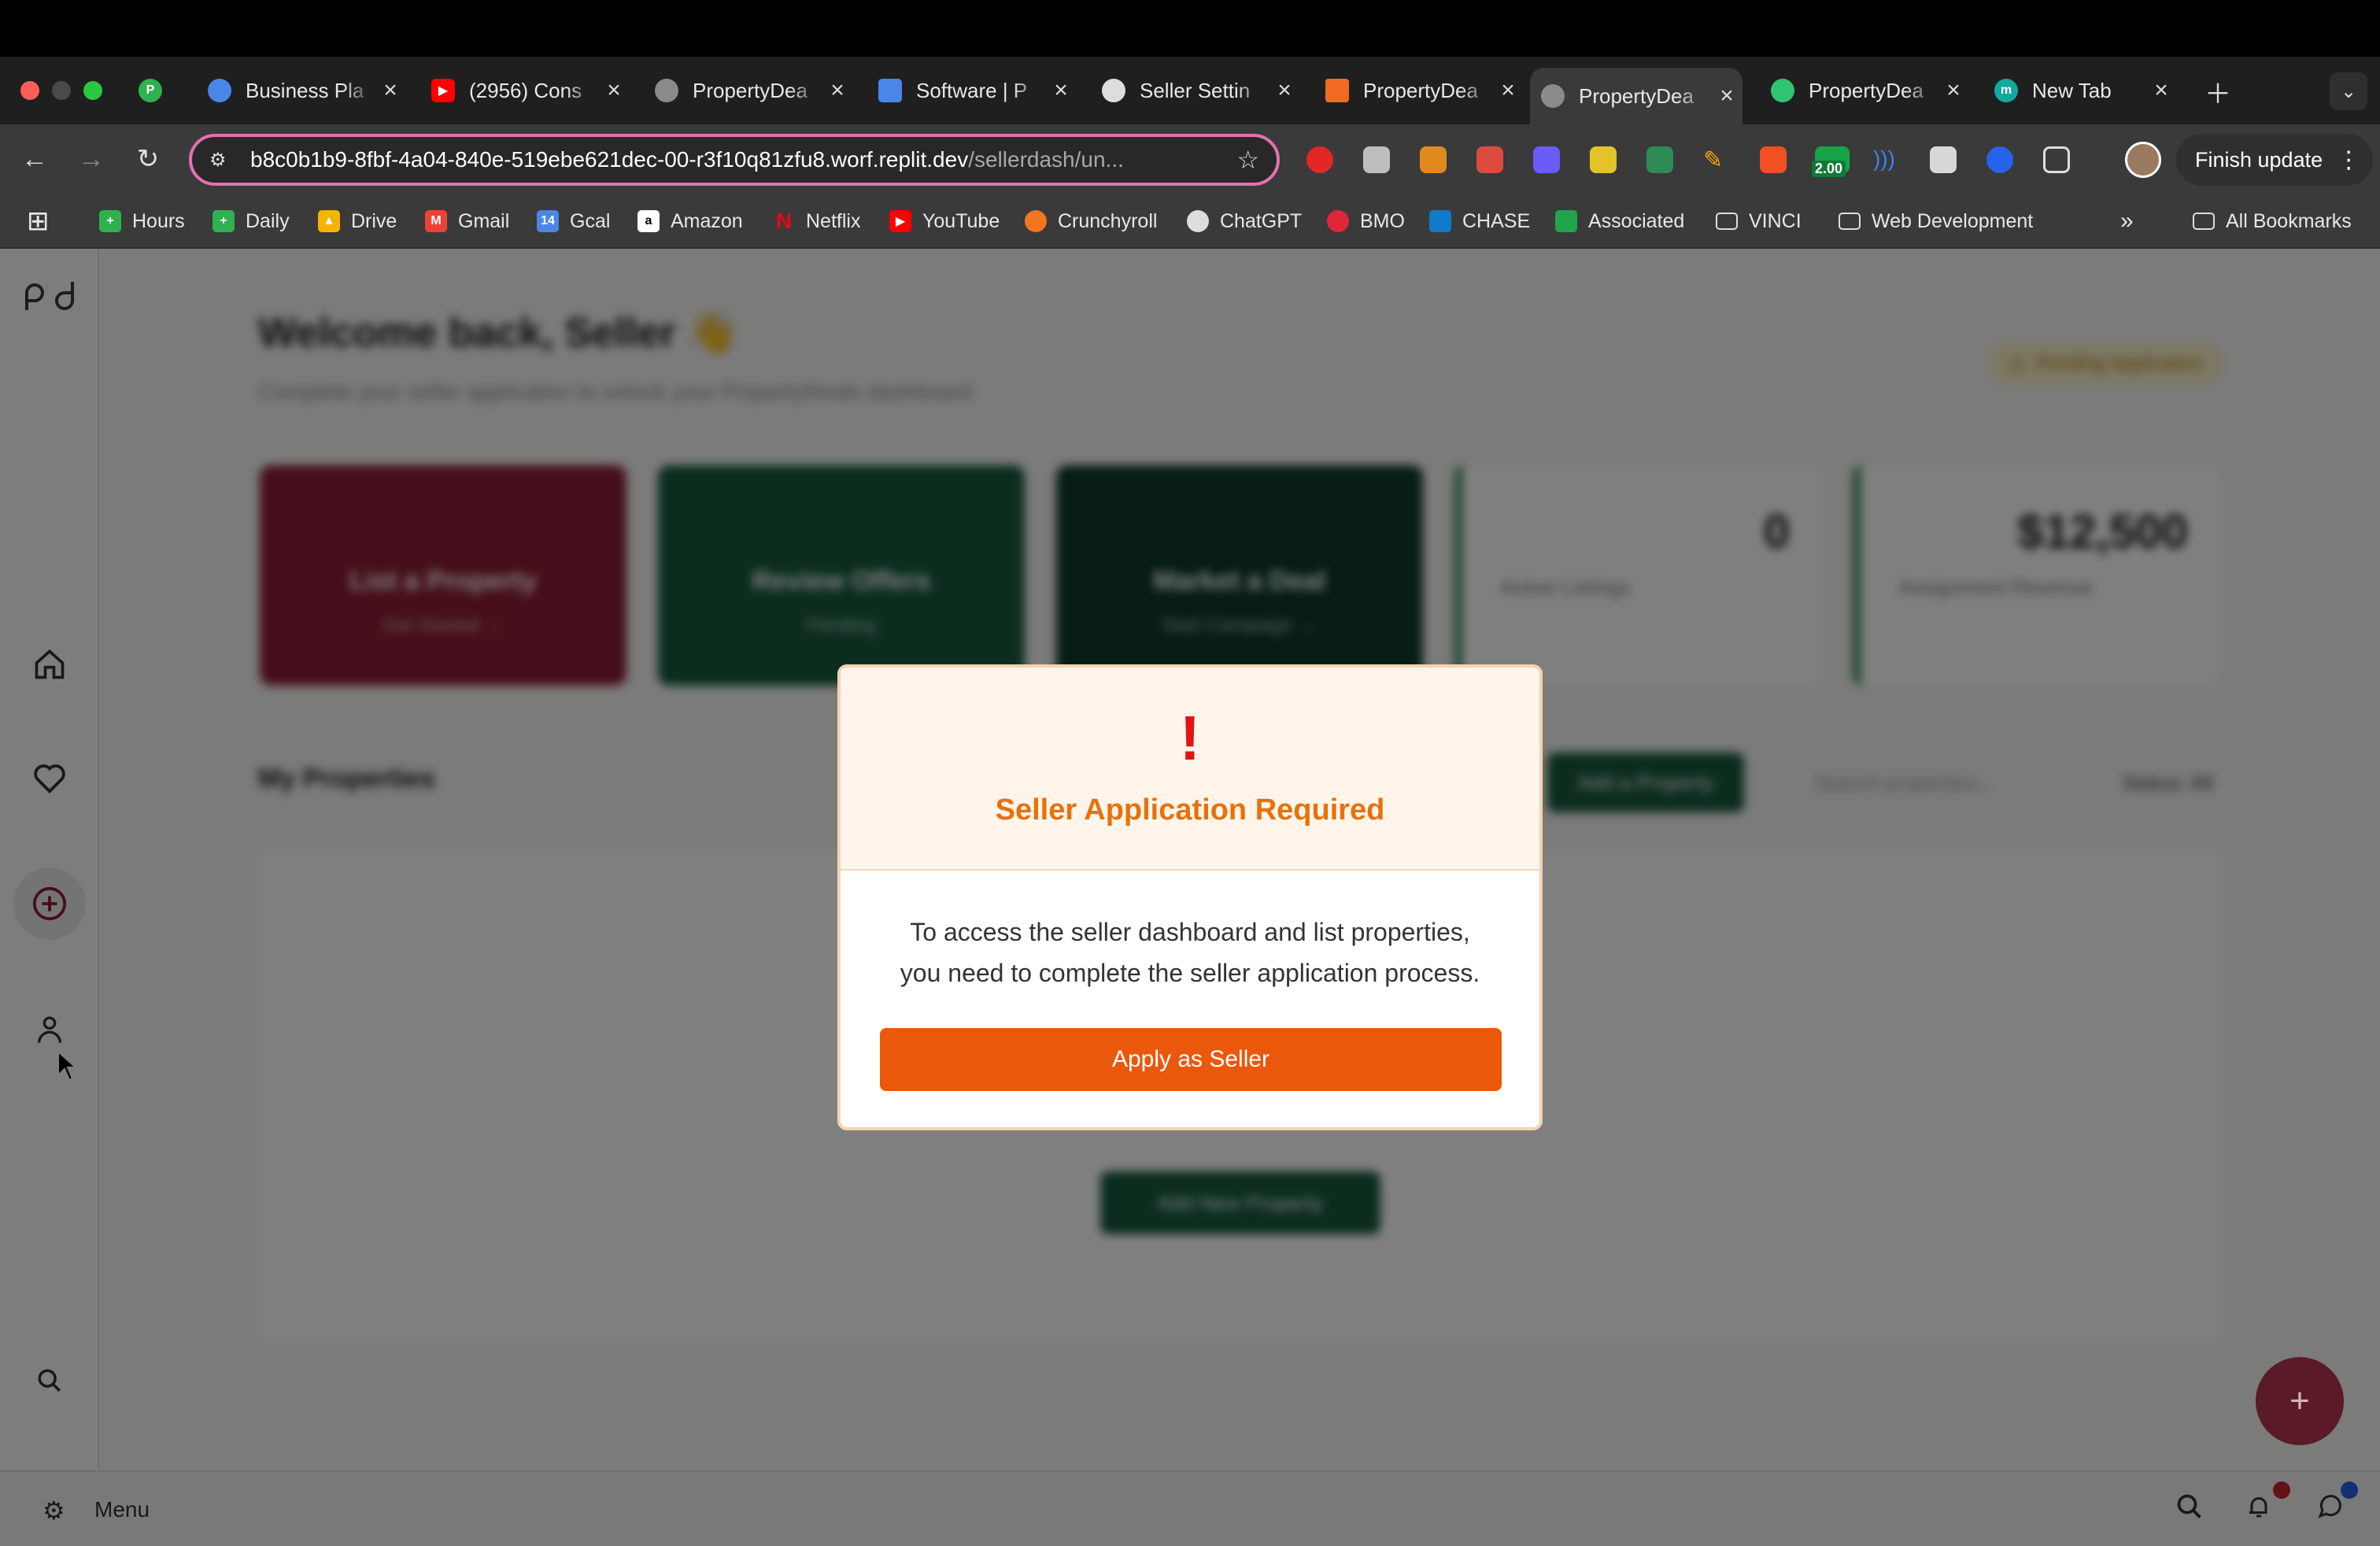 This screenshot has height=1546, width=2380. Describe the element at coordinates (357, 221) in the screenshot. I see `bookmark-drive: ▲ Drive` at that location.